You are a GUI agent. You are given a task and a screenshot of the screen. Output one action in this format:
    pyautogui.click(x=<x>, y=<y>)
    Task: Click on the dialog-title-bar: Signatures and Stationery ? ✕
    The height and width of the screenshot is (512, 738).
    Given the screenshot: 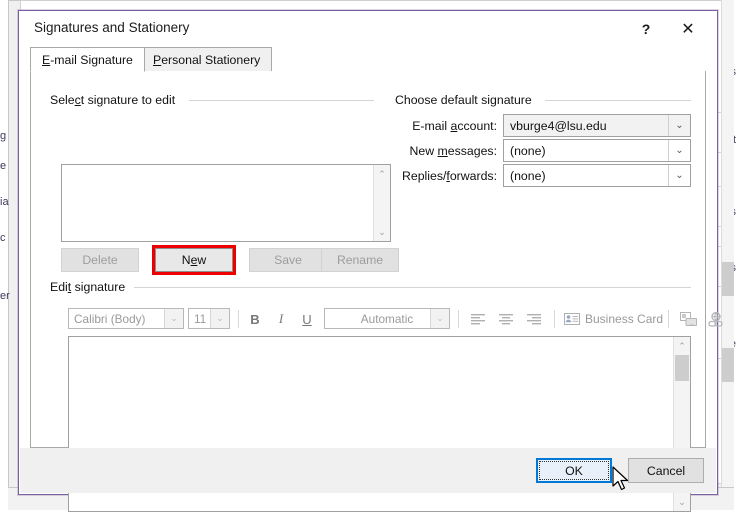 What is the action you would take?
    pyautogui.click(x=368, y=29)
    